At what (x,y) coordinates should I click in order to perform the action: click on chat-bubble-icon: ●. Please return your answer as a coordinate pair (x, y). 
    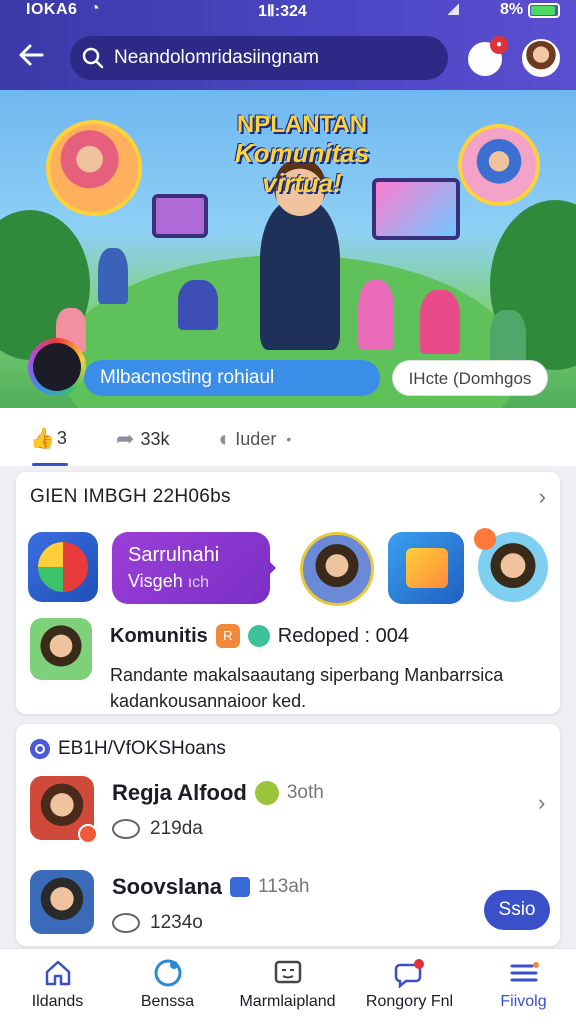
    Looking at the image, I should click on (488, 56).